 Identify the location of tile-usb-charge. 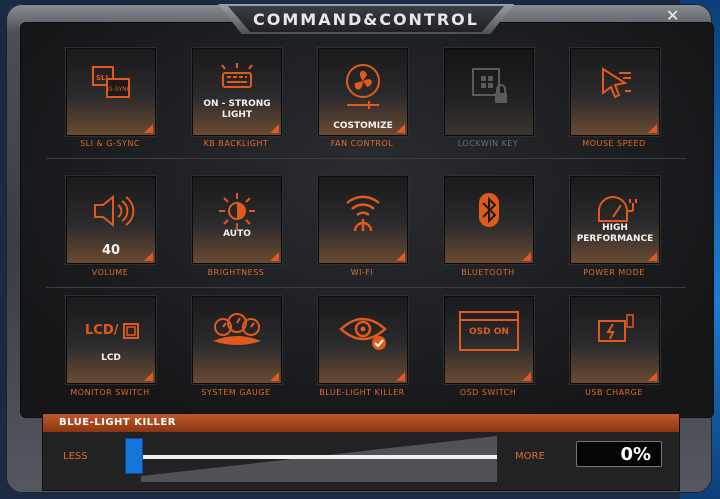
(615, 340).